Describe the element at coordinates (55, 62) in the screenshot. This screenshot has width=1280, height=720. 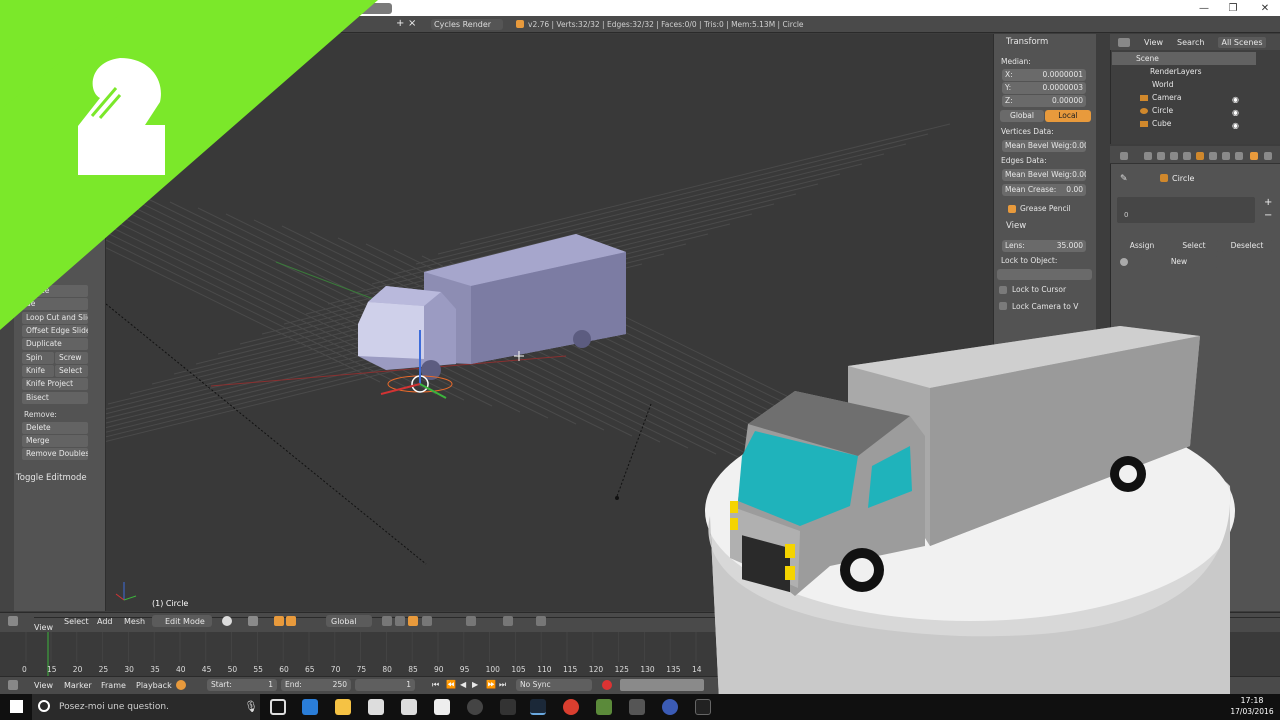
I see `translate-button: Translate` at that location.